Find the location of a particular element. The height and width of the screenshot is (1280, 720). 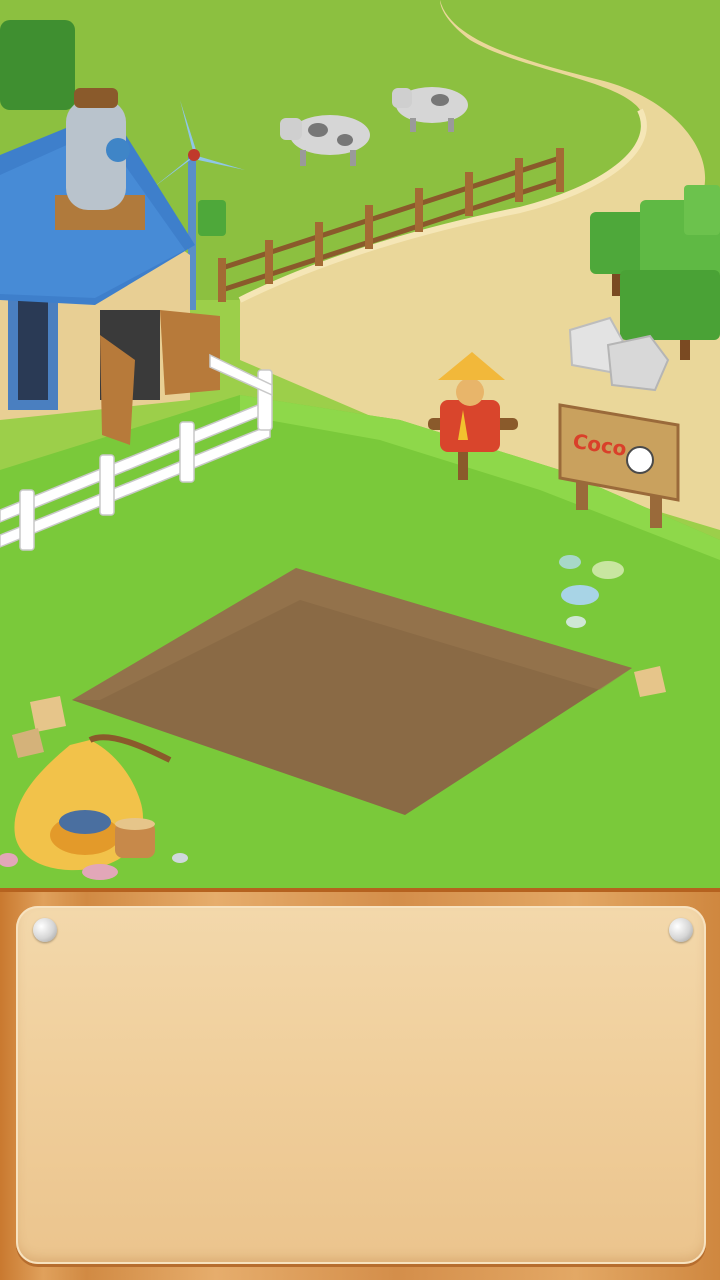

bush-small is located at coordinates (212, 218).